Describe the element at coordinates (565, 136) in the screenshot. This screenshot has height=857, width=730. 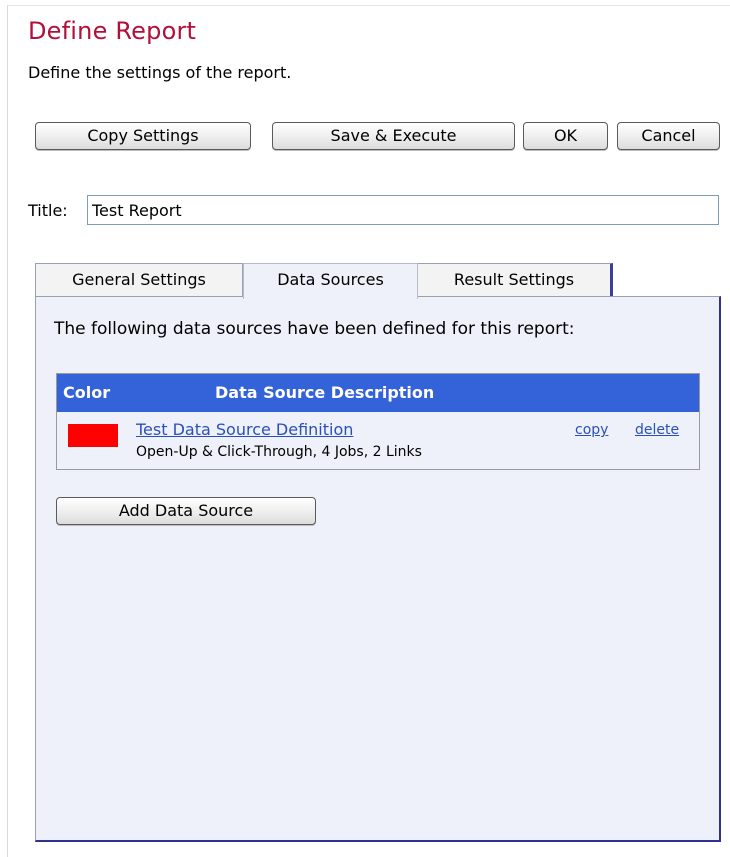
I see `ok-button: OK` at that location.